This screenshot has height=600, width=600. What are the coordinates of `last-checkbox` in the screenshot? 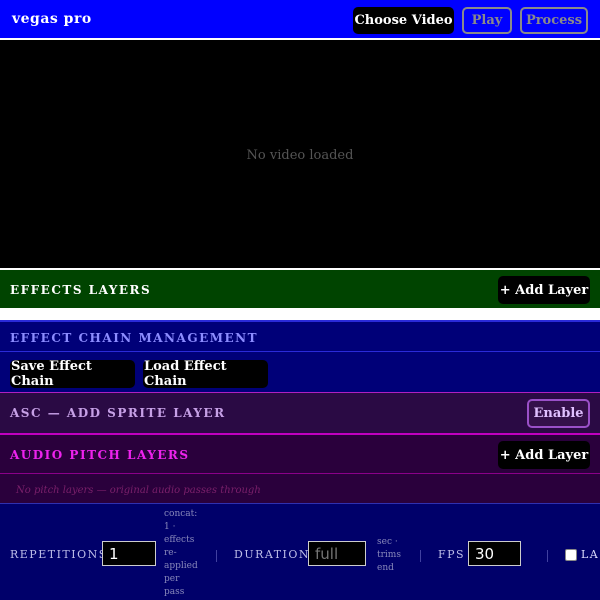 It's located at (571, 555).